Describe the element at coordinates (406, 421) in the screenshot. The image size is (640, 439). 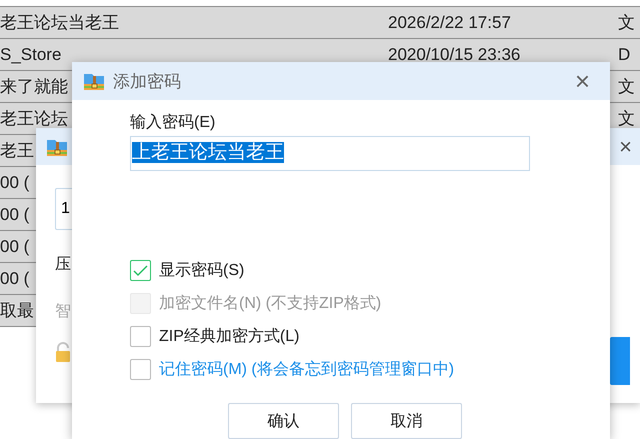
I see `dialog-button: 取消` at that location.